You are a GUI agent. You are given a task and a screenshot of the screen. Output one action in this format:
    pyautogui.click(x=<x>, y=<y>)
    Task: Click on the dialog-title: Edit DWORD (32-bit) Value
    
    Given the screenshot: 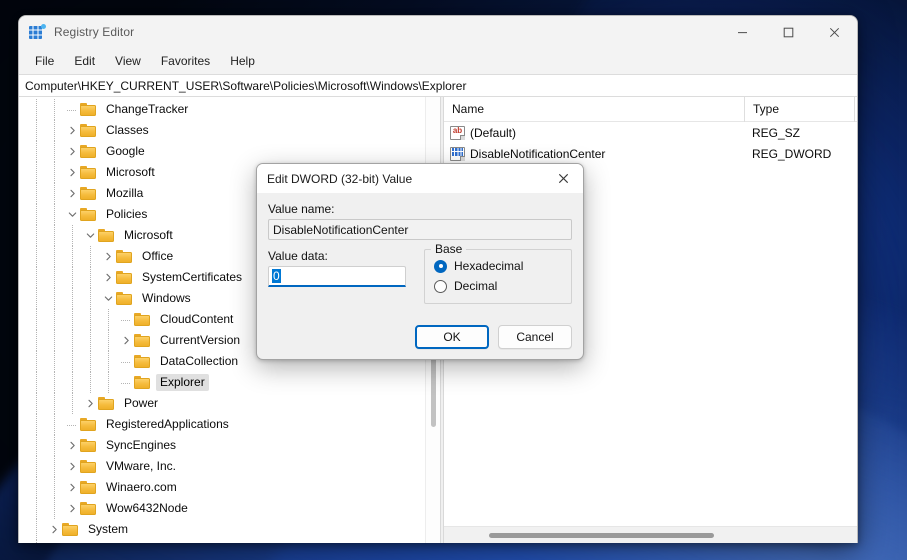 What is the action you would take?
    pyautogui.click(x=340, y=178)
    